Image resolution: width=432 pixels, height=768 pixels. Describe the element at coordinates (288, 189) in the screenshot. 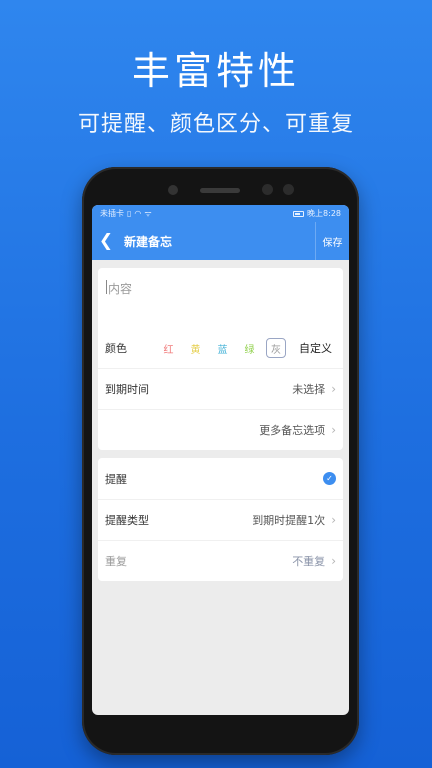

I see `light-sensor` at that location.